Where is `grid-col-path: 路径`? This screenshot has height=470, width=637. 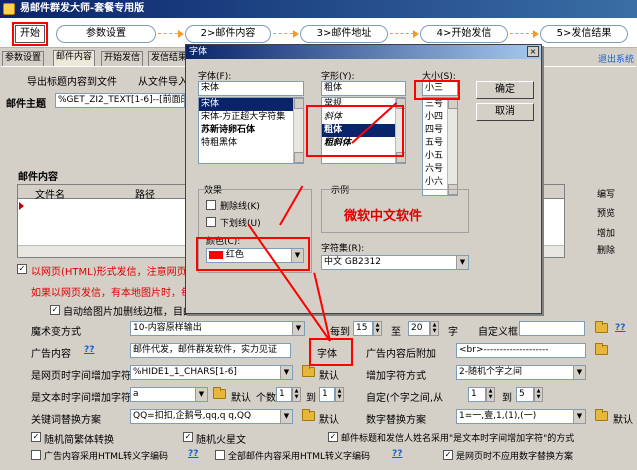 grid-col-path: 路径 is located at coordinates (145, 195).